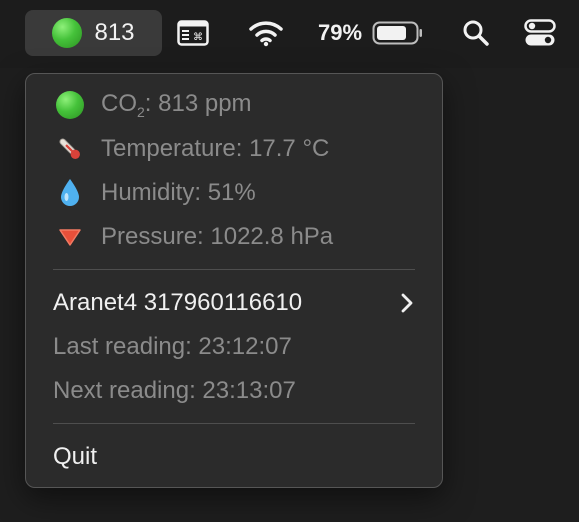 The image size is (579, 522). I want to click on search-icon, so click(476, 33).